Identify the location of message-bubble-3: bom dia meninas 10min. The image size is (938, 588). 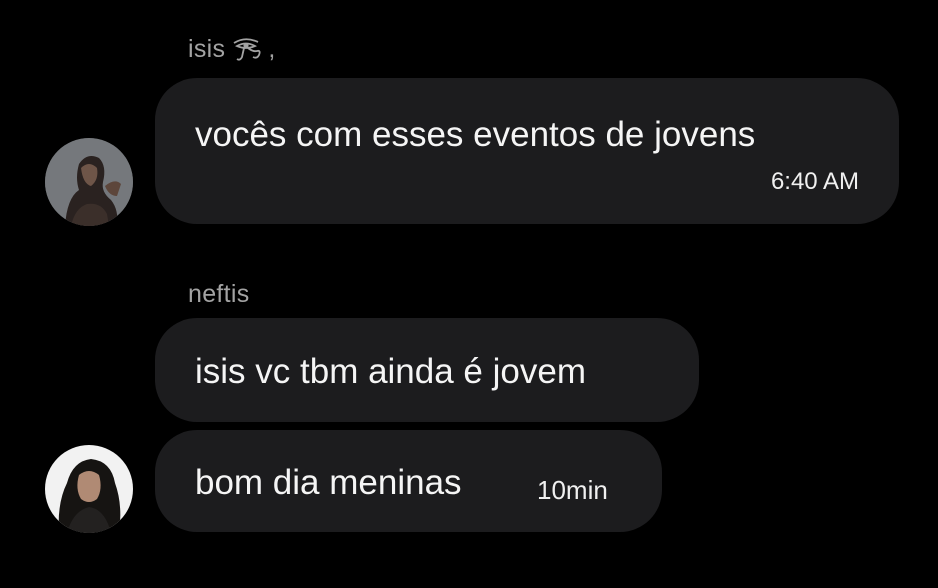
(408, 481).